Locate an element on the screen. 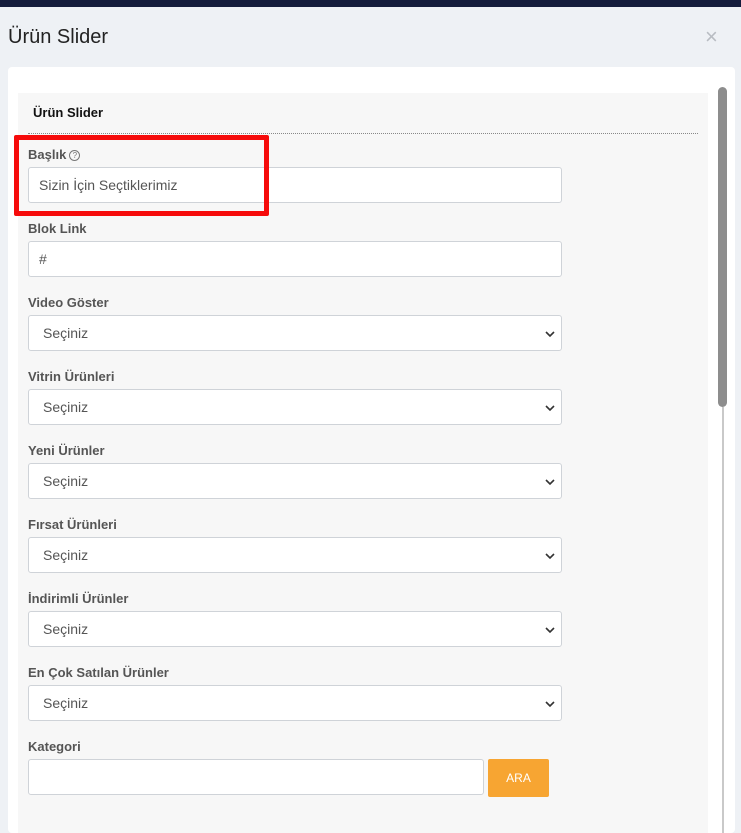  vitrin-urunleri-value: Seçiniz is located at coordinates (66, 407).